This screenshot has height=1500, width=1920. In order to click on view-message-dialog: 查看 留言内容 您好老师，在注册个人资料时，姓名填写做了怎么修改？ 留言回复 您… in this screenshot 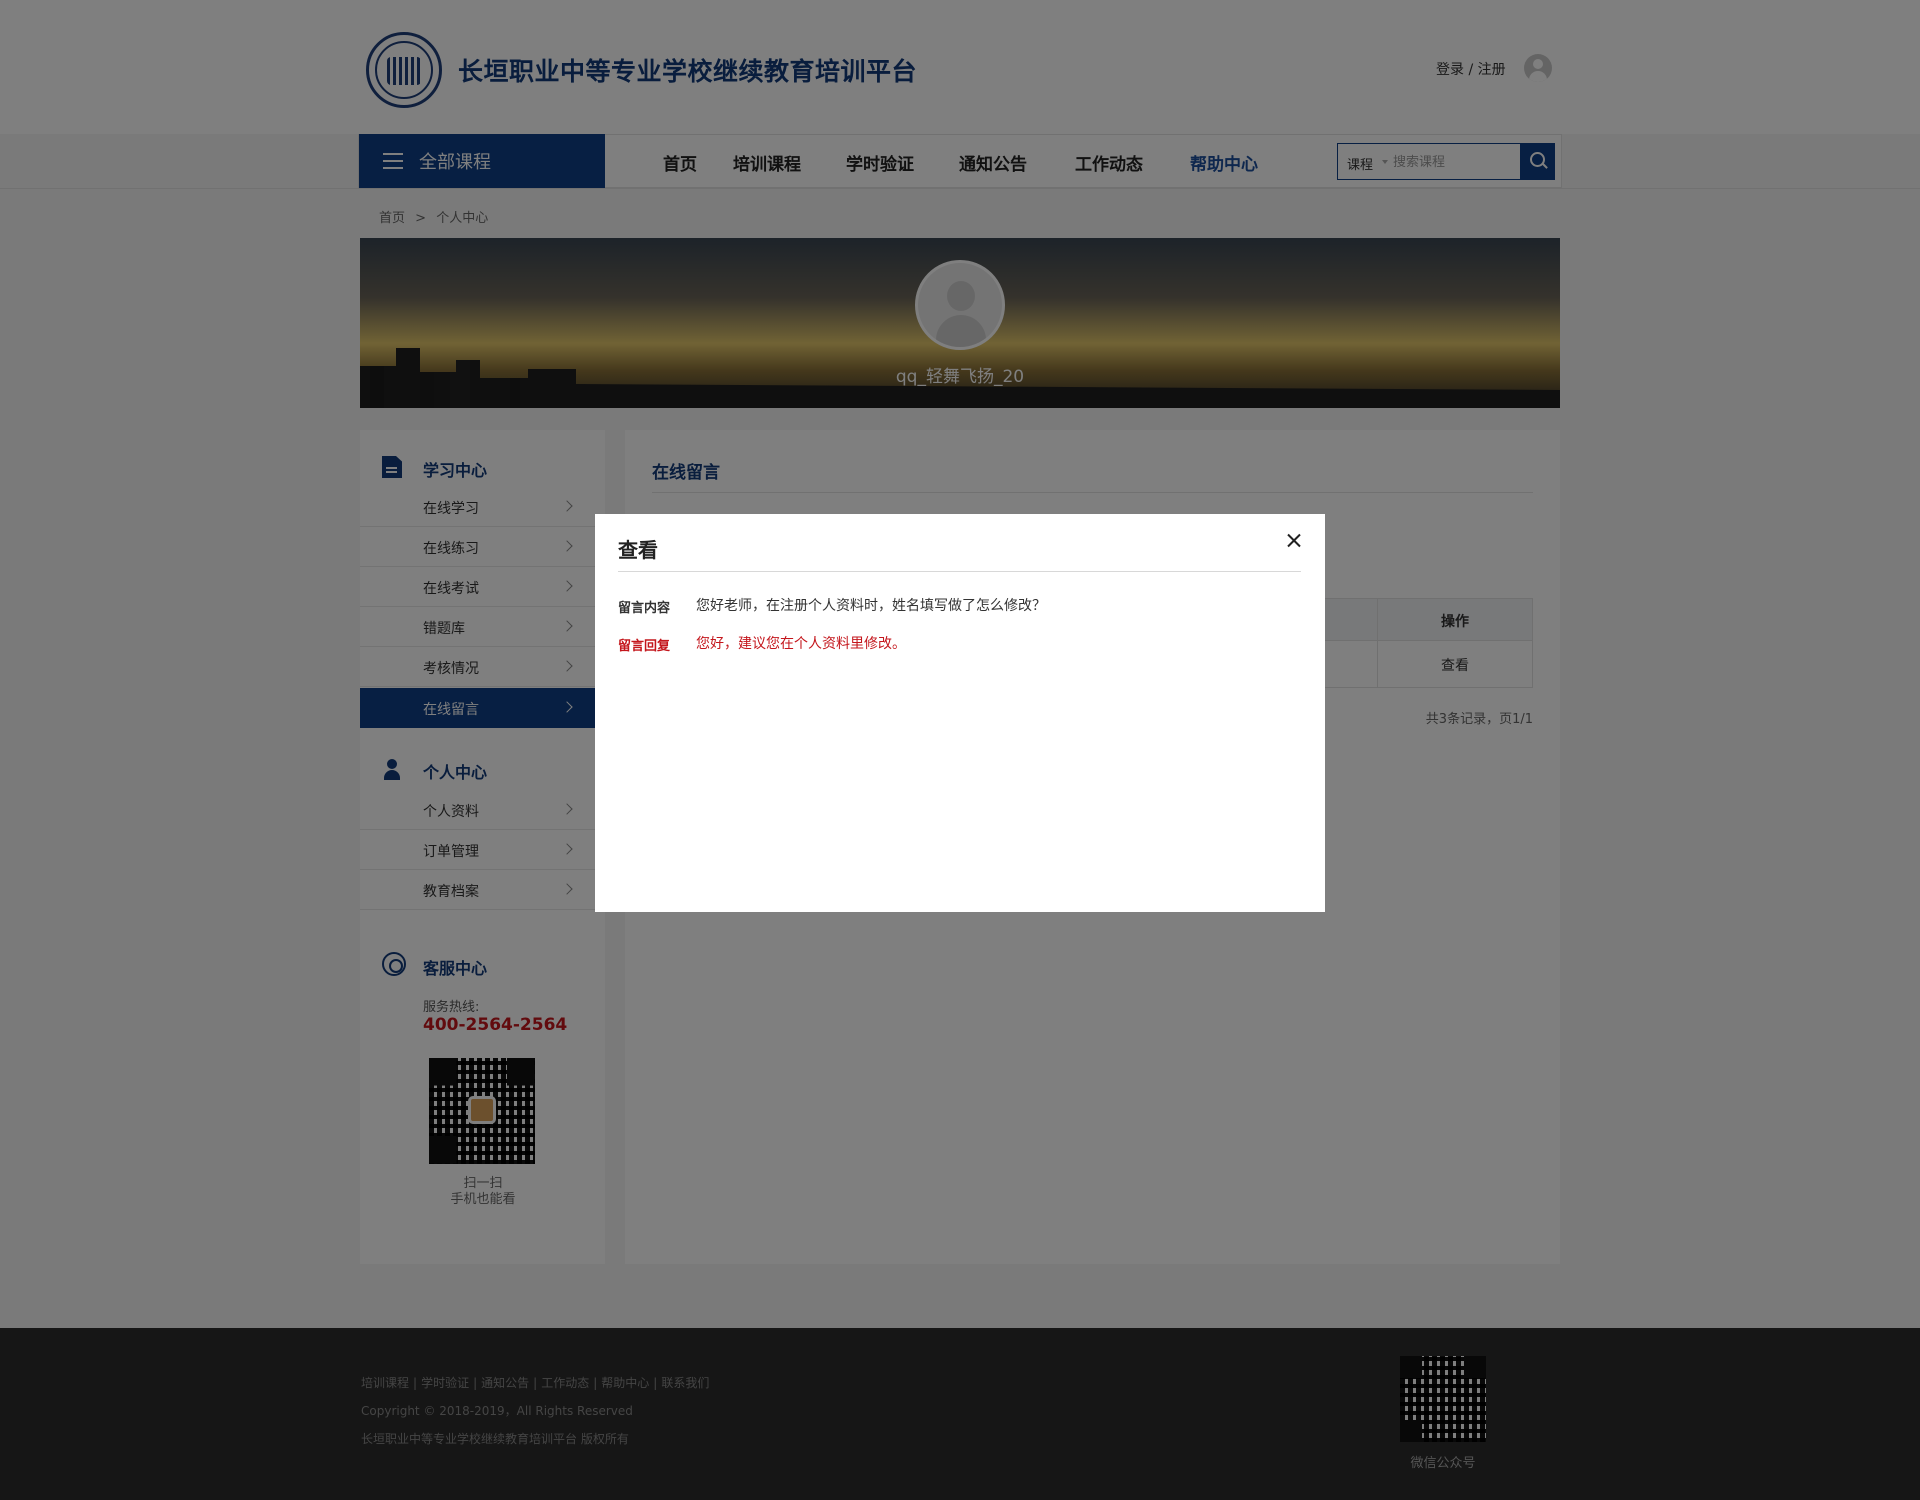, I will do `click(960, 713)`.